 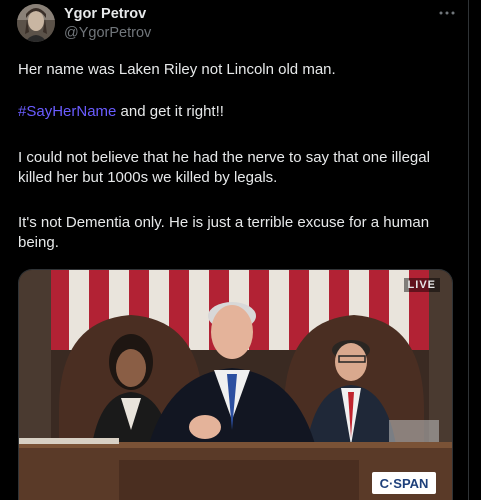 I want to click on author-handle: @YgorPetrov, so click(x=107, y=33).